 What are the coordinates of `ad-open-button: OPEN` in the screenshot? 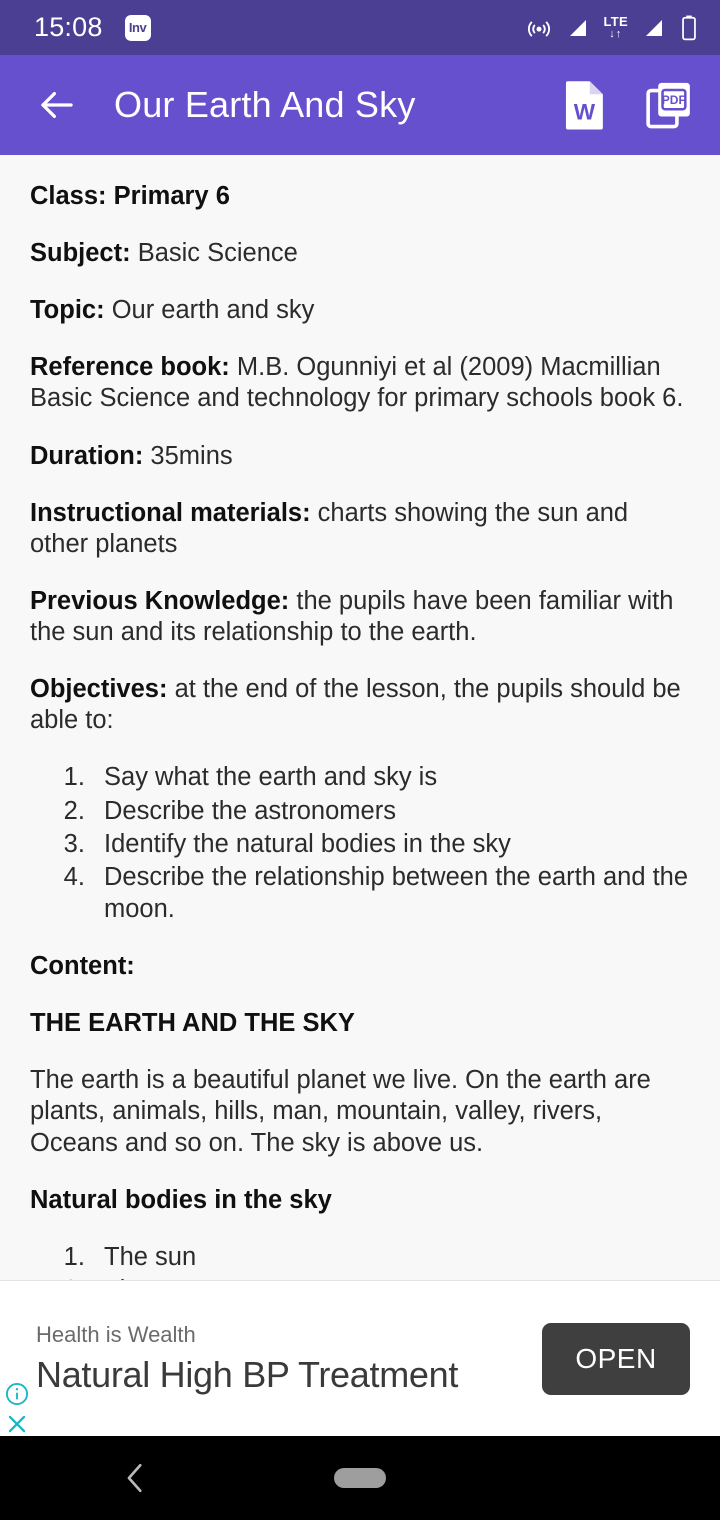 It's located at (616, 1358).